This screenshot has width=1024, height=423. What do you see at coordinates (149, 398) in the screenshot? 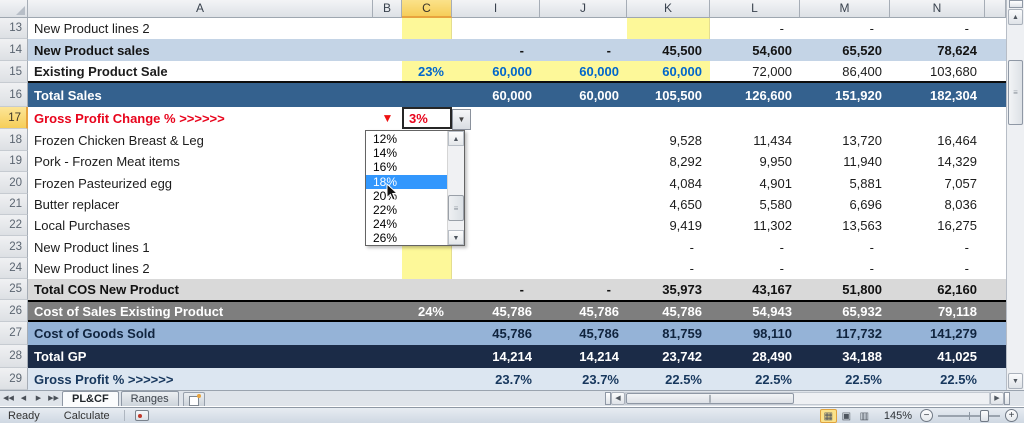
I see `sheet-tab-Ranges: Ranges` at bounding box center [149, 398].